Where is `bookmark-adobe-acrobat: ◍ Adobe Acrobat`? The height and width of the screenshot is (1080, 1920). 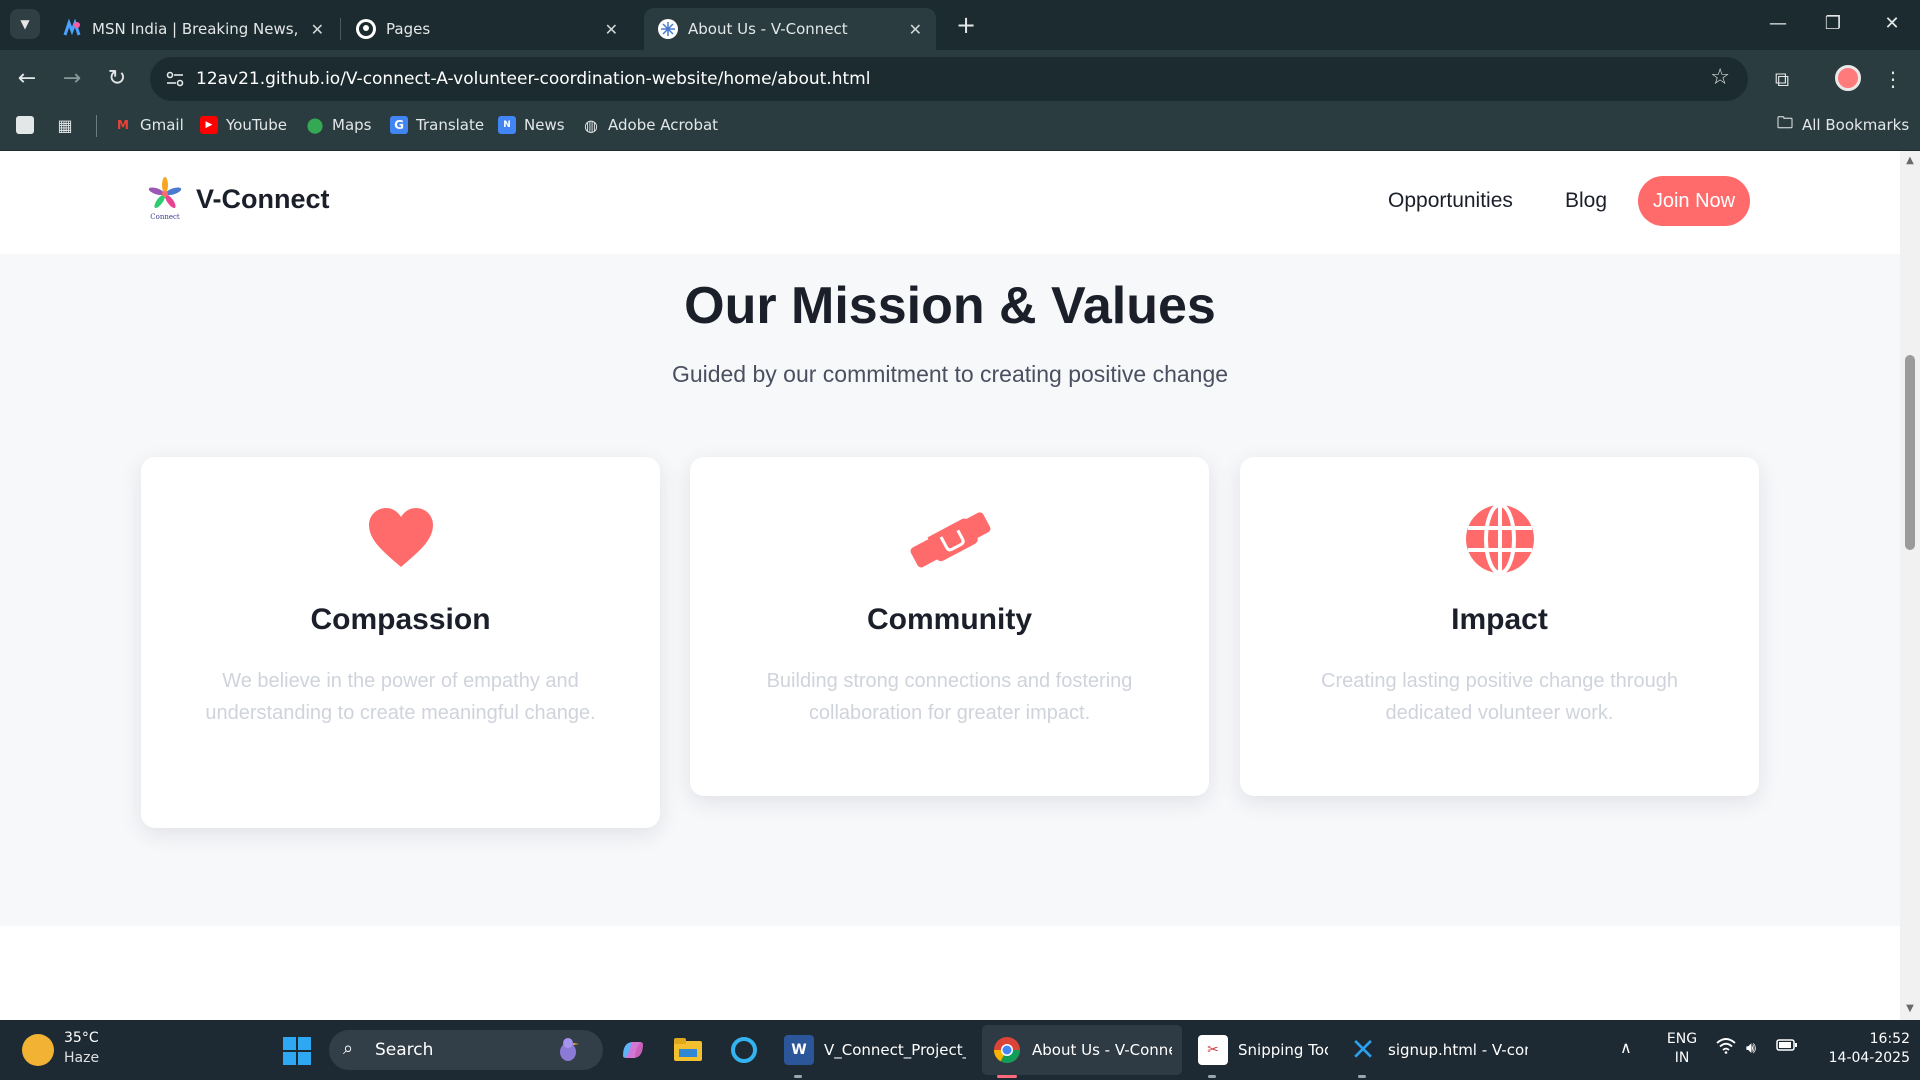
bookmark-adobe-acrobat: ◍ Adobe Acrobat is located at coordinates (650, 125).